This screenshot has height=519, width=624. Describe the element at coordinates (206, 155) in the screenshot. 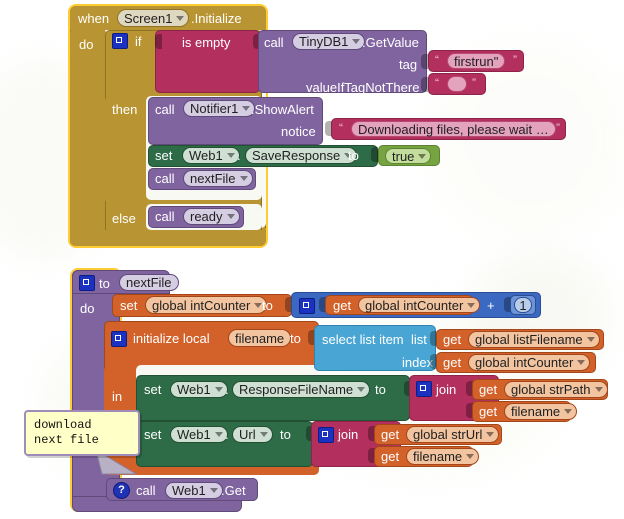

I see `set-saveresponse-component-label: Web1` at that location.